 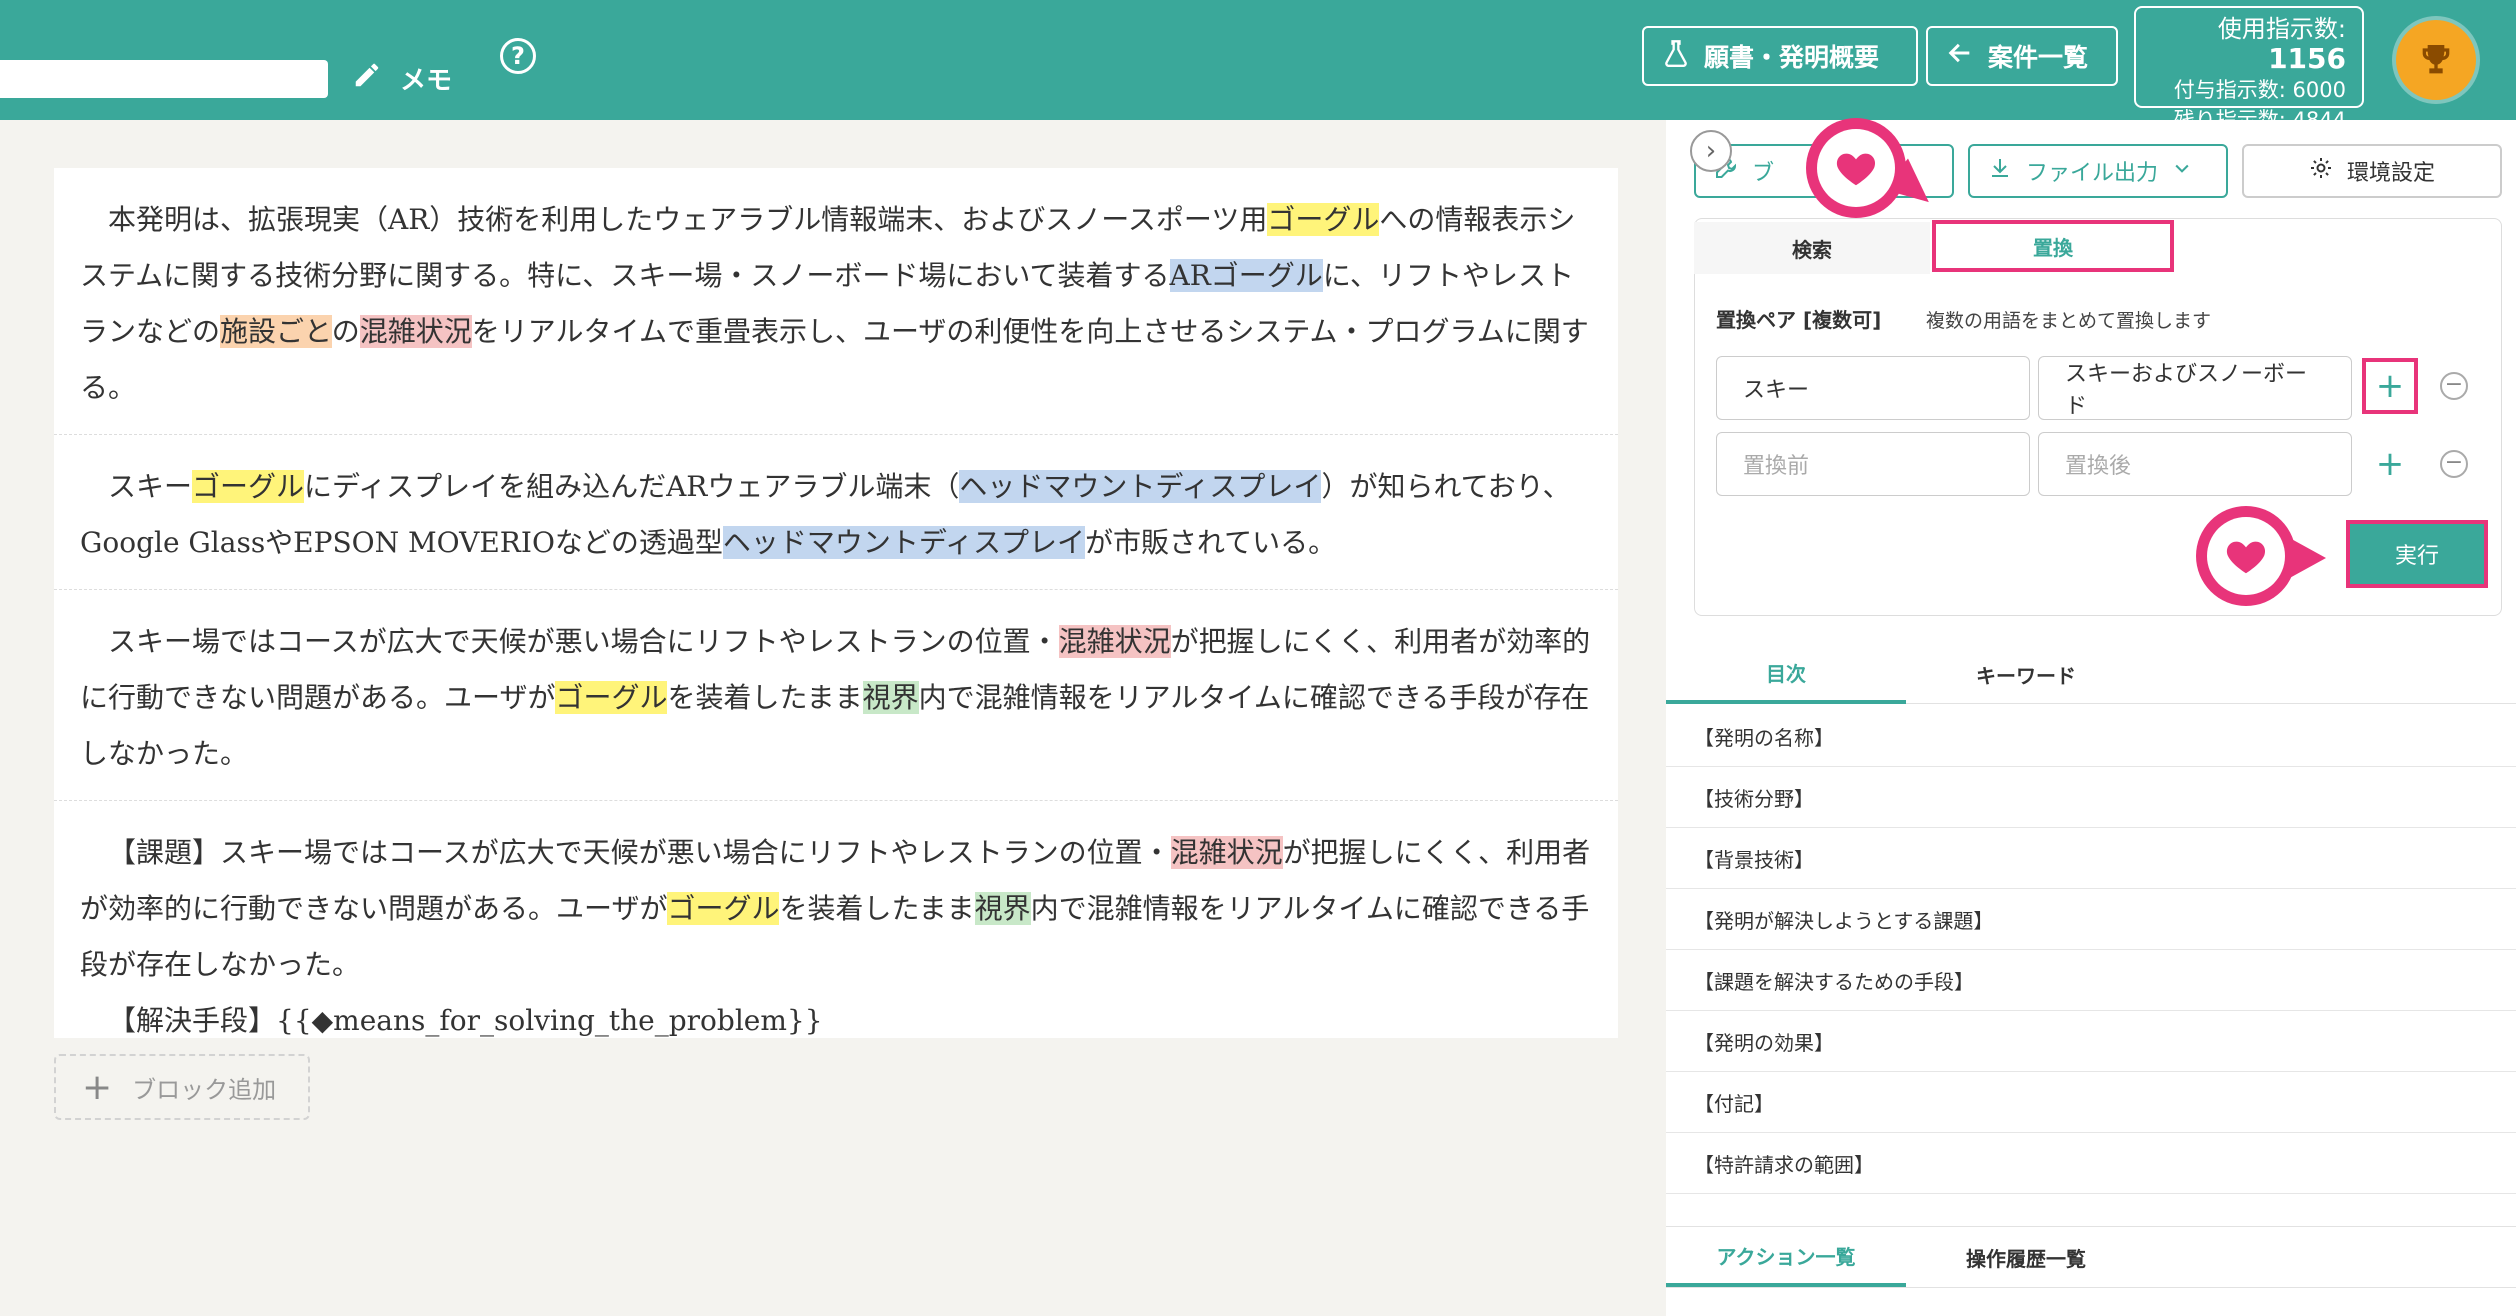 I want to click on pencil-icon, so click(x=367, y=78).